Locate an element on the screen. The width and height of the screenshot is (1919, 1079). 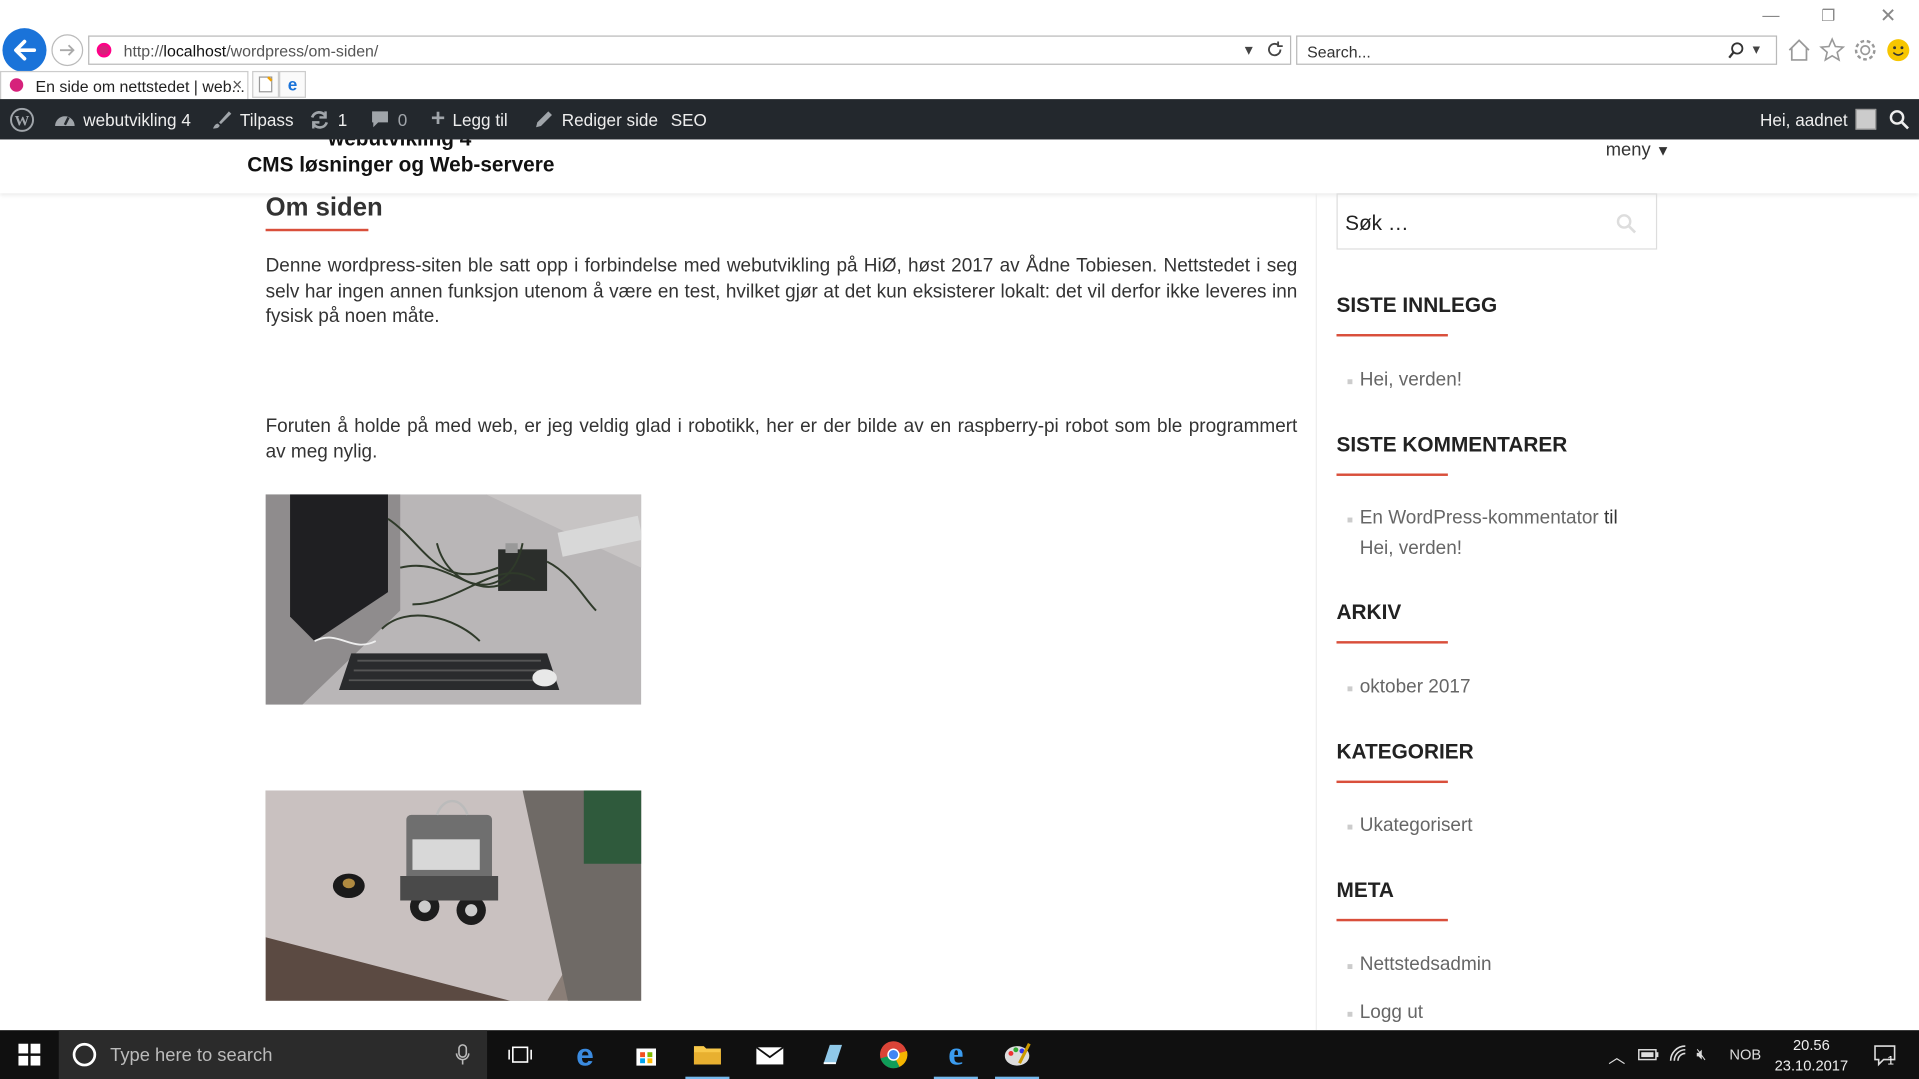
tab-active: En side om nettstedet | web... × is located at coordinates (124, 85).